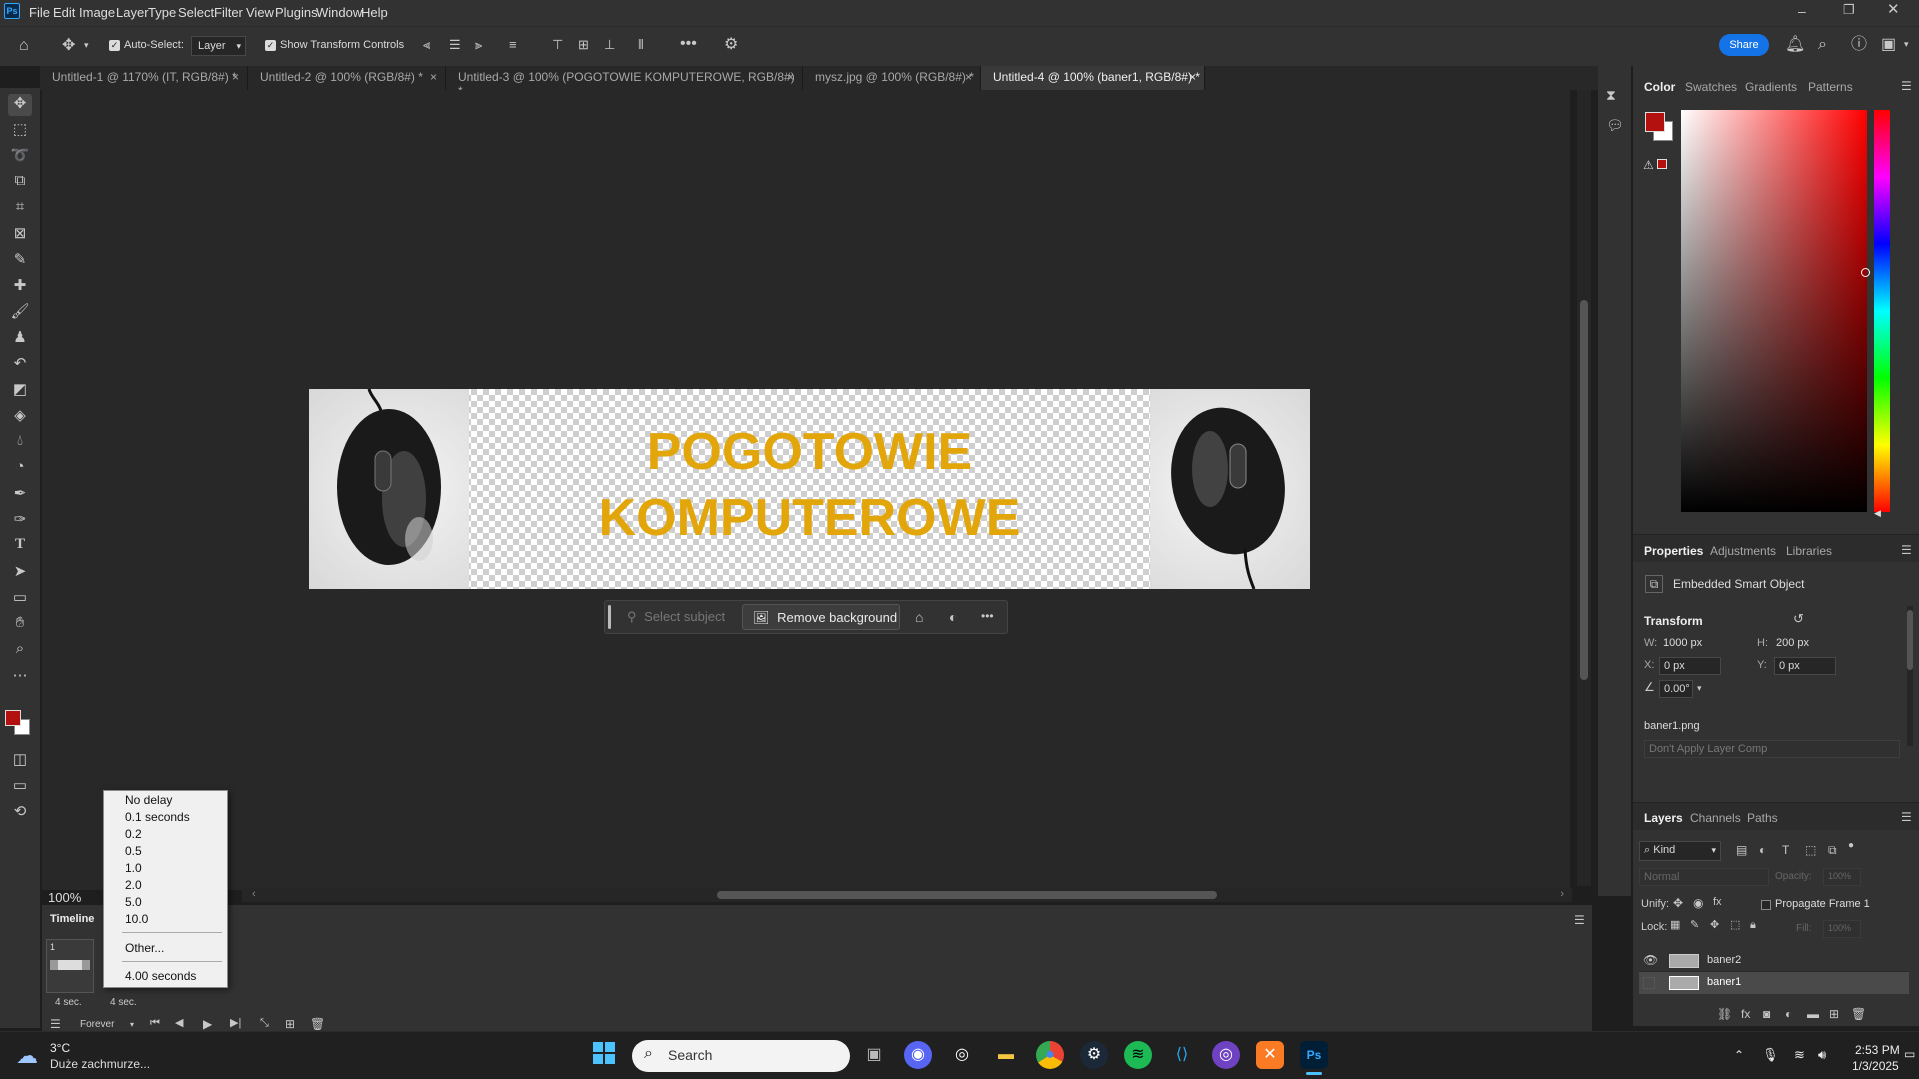 The image size is (1919, 1079). I want to click on delay-option: No delay, so click(148, 800).